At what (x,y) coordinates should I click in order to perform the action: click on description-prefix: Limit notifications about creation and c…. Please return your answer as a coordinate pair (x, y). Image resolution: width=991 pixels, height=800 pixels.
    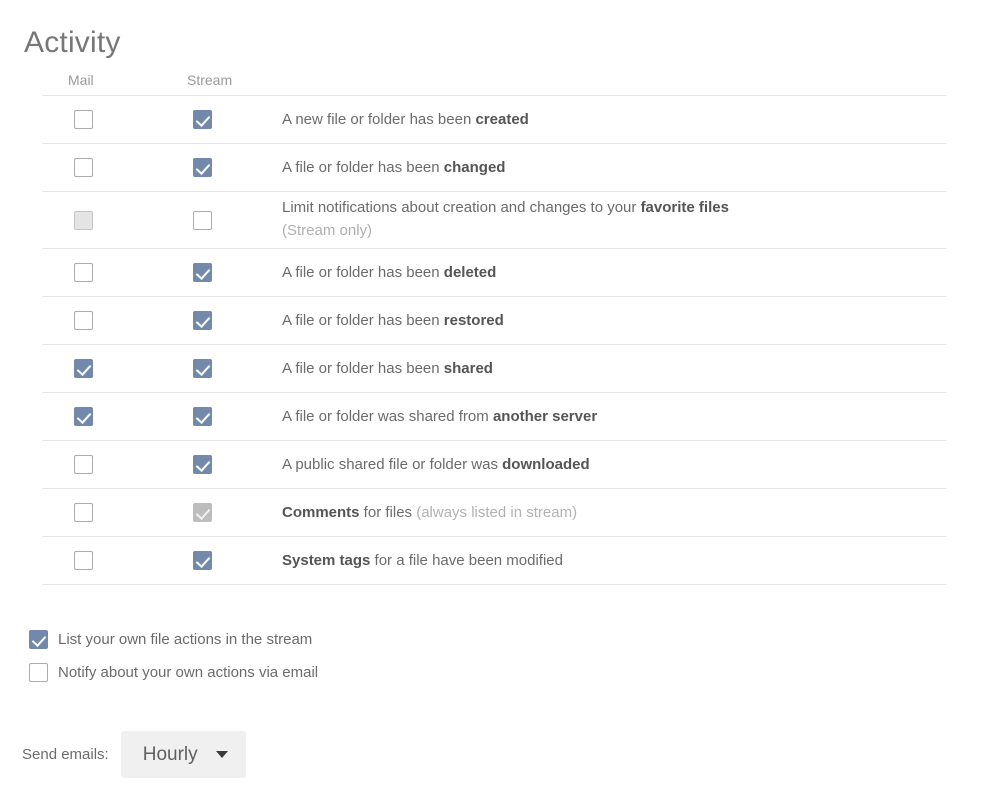
    Looking at the image, I should click on (461, 207).